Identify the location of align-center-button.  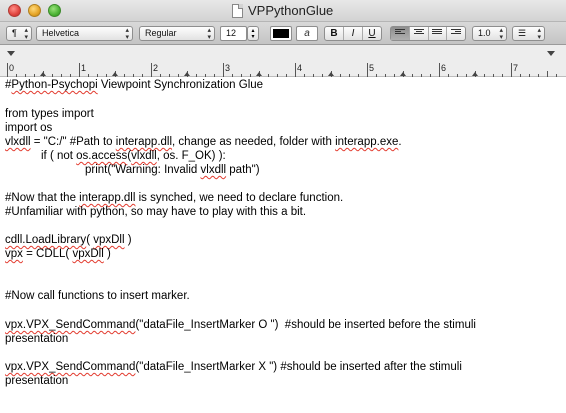
(419, 33).